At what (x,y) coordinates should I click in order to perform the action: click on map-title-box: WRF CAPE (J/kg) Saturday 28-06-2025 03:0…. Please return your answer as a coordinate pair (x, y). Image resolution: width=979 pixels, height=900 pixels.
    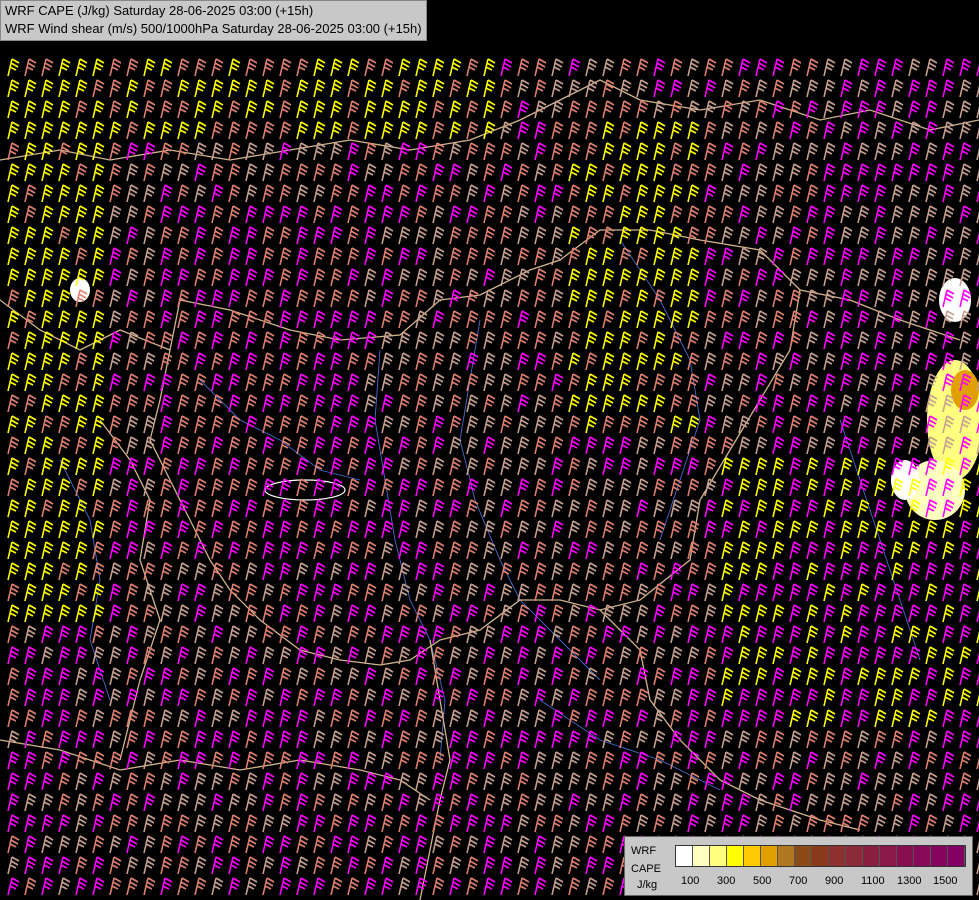
    Looking at the image, I should click on (213, 20).